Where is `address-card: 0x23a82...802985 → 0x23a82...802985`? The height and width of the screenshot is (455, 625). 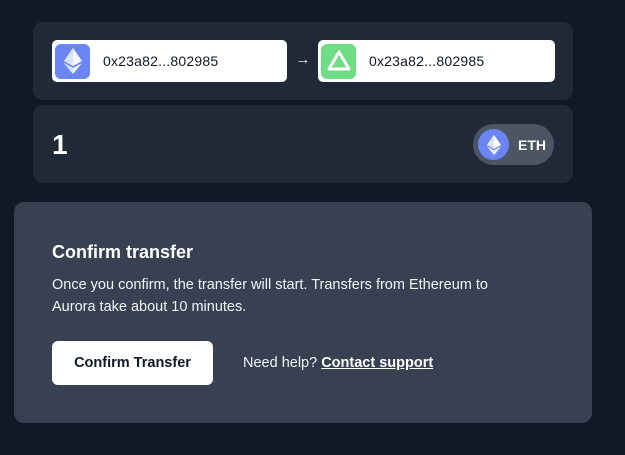
address-card: 0x23a82...802985 → 0x23a82...802985 is located at coordinates (303, 61).